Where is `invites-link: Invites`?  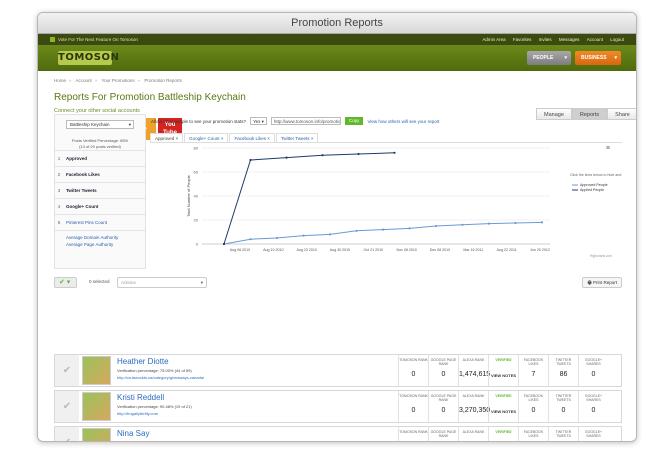 invites-link: Invites is located at coordinates (545, 39).